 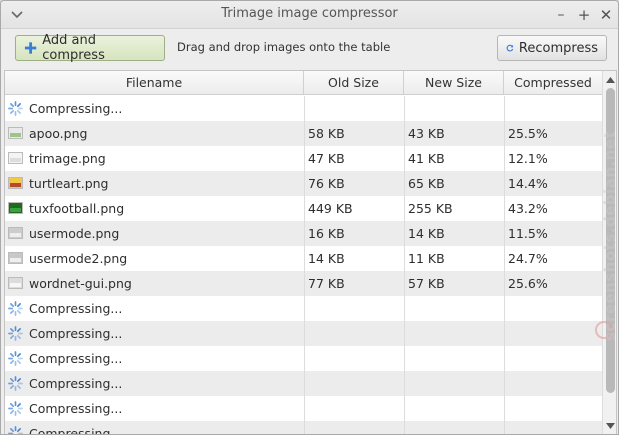 What do you see at coordinates (426, 283) in the screenshot?
I see `new-size-cell: 57 KB` at bounding box center [426, 283].